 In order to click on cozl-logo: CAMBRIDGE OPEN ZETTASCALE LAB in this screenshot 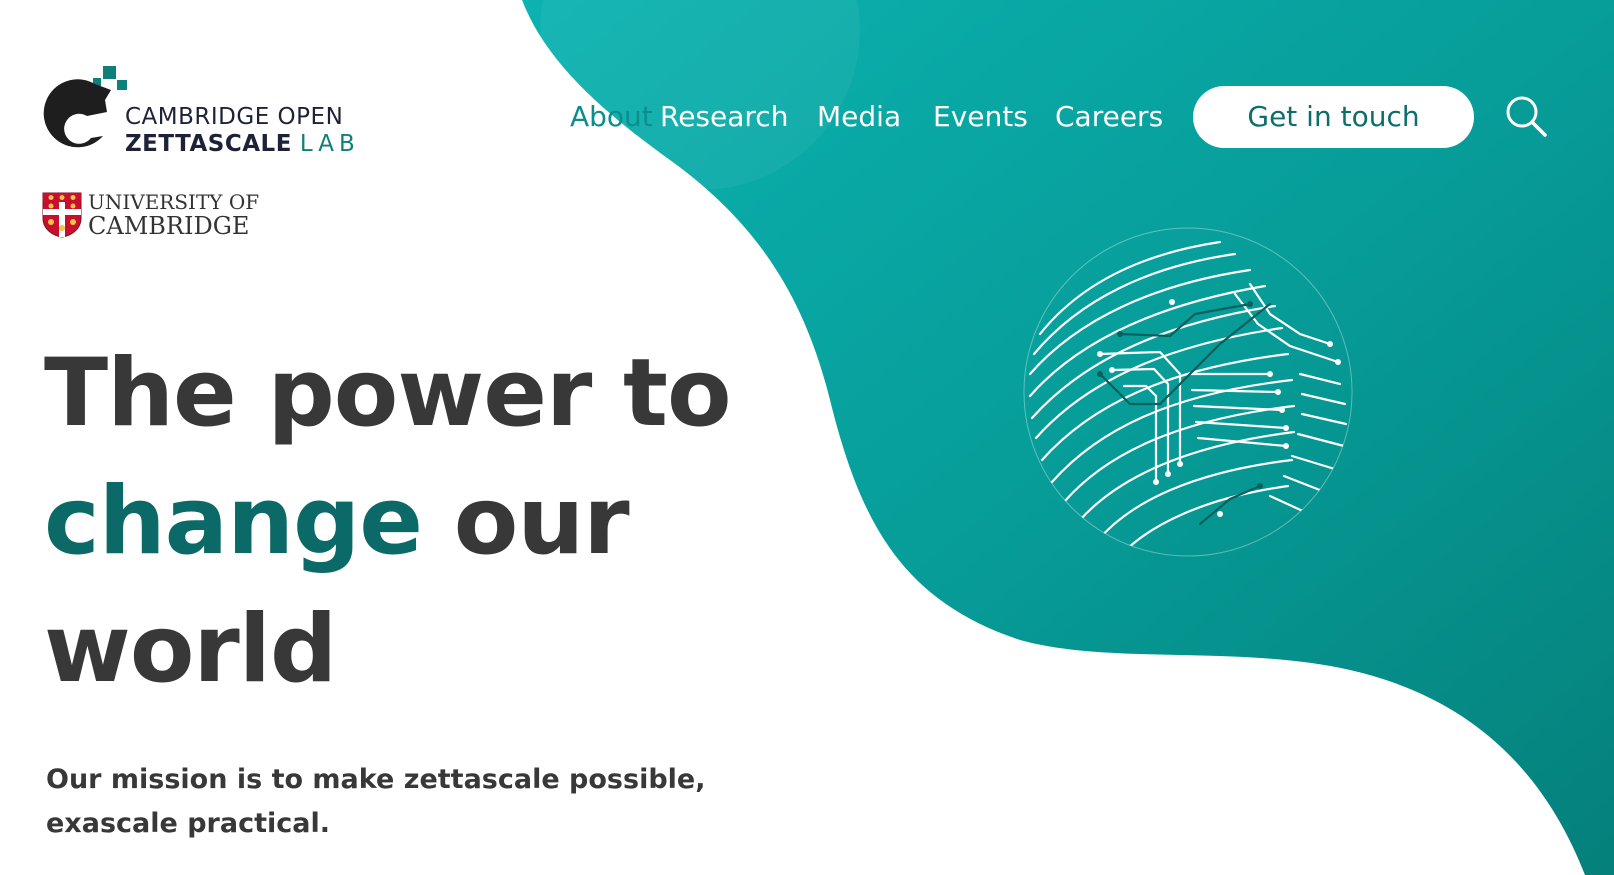, I will do `click(203, 116)`.